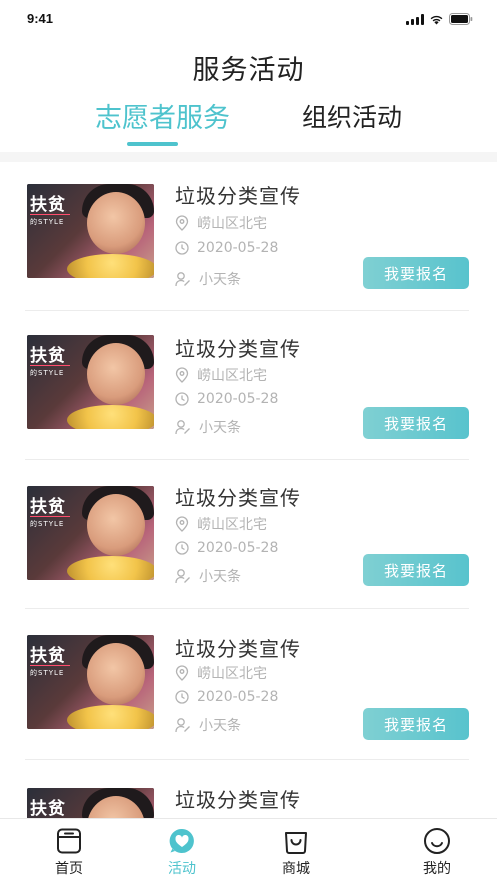 The image size is (497, 883). I want to click on status-time: 9:41, so click(40, 18).